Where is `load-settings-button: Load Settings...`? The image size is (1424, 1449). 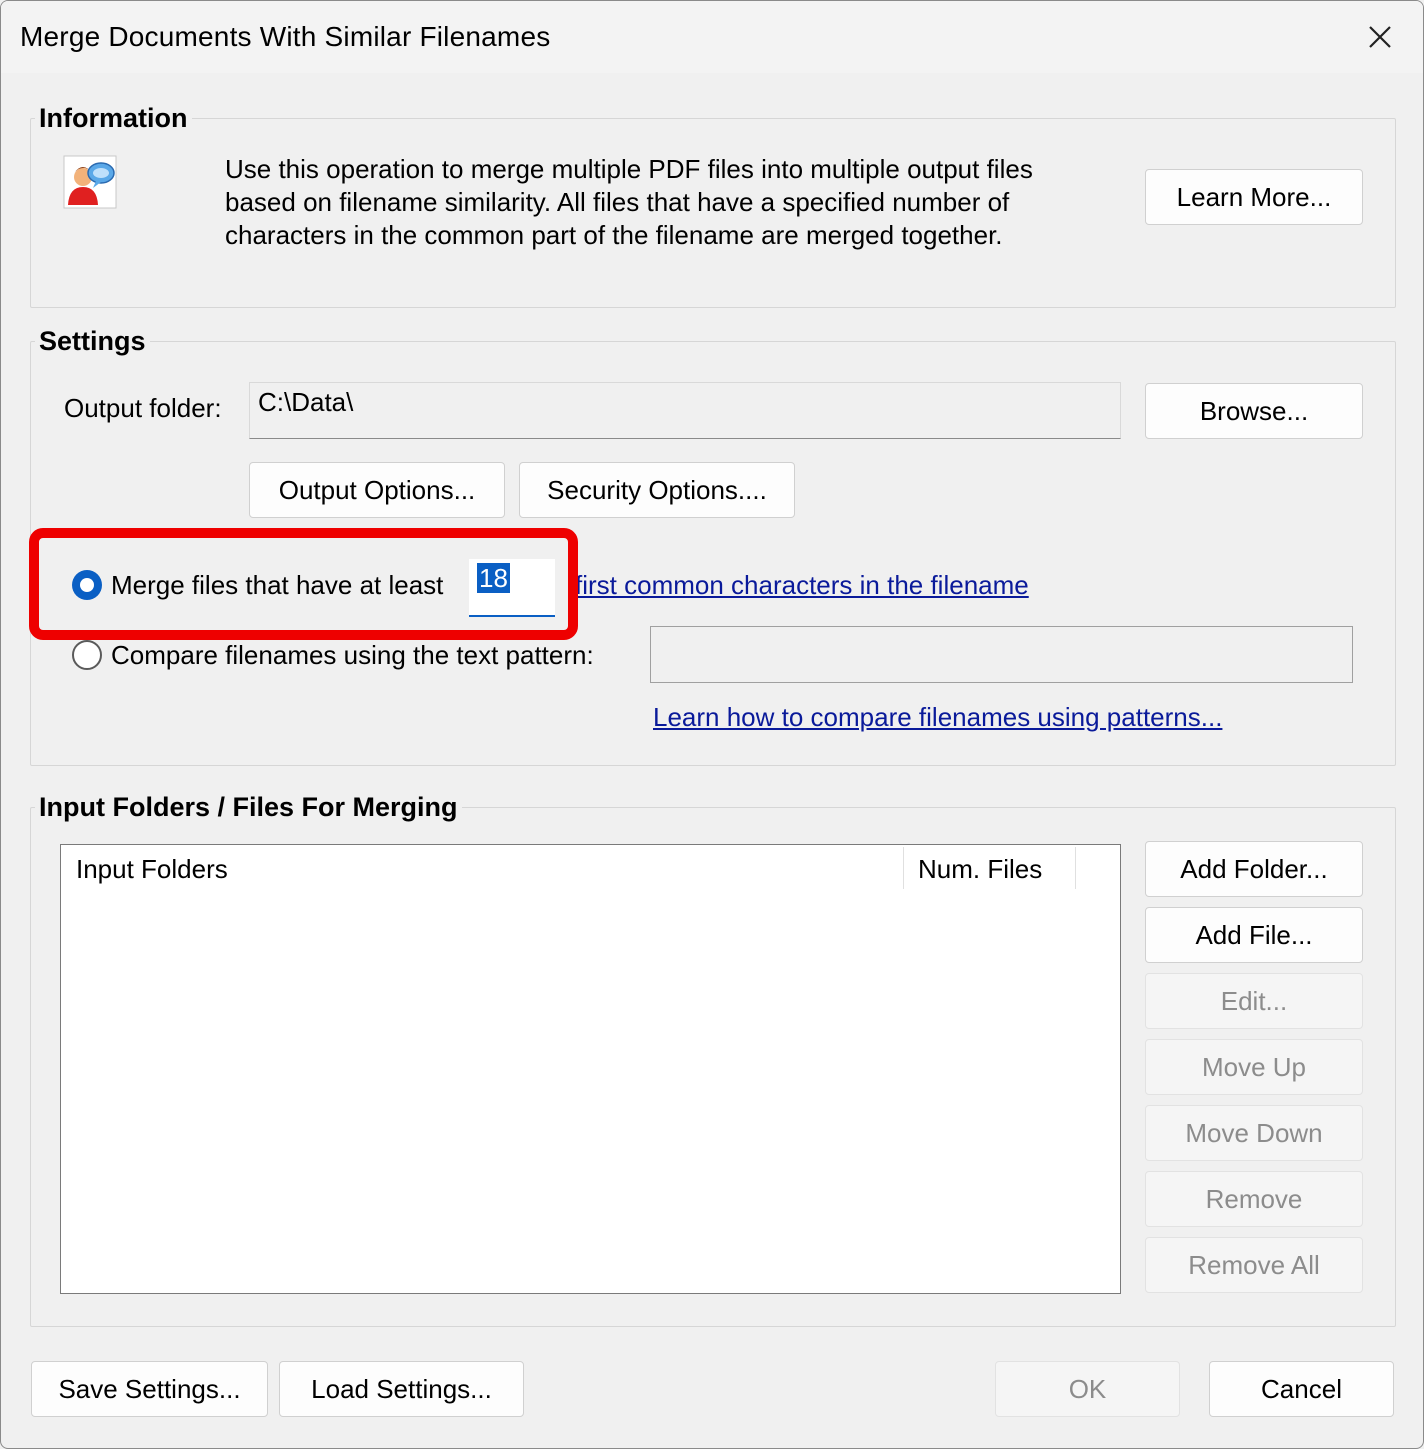 load-settings-button: Load Settings... is located at coordinates (401, 1389).